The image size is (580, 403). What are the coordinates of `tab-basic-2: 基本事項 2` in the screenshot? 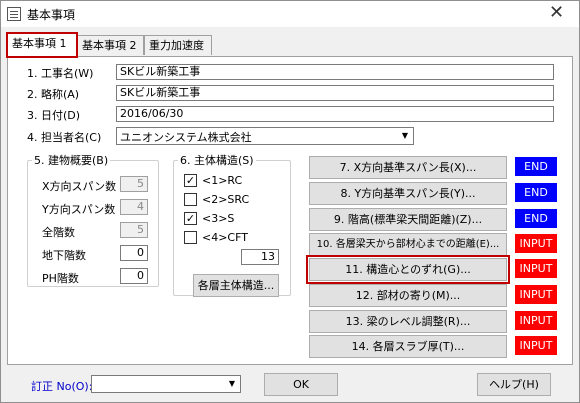 It's located at (110, 45).